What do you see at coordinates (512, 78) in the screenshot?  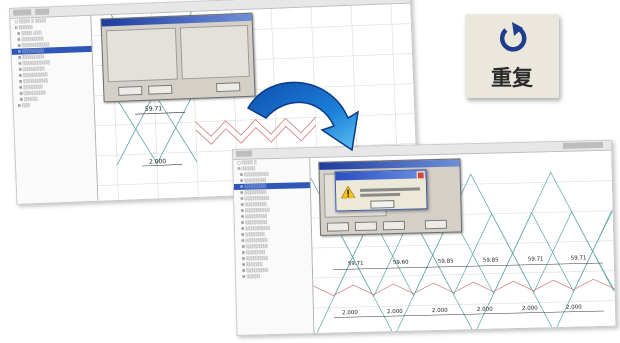 I see `redo-label: 重复` at bounding box center [512, 78].